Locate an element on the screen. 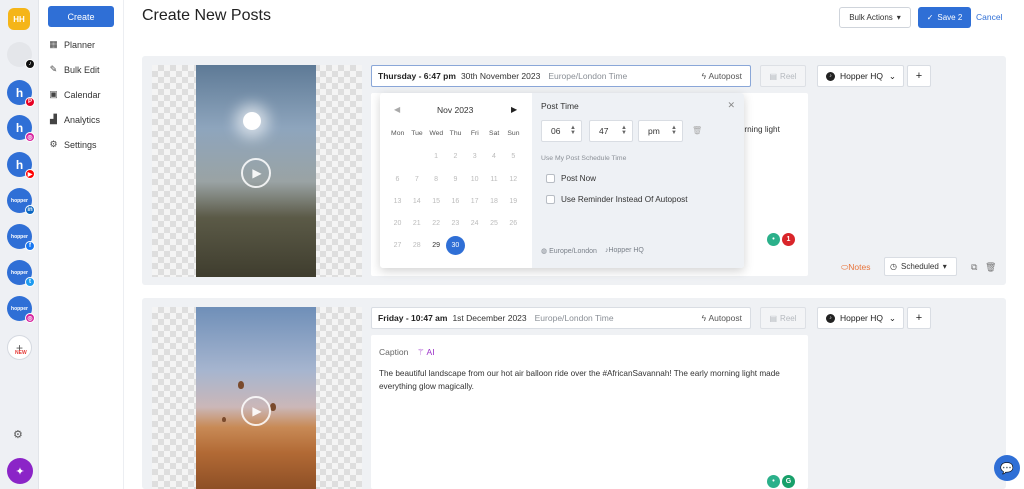  create-button: Create is located at coordinates (81, 16).